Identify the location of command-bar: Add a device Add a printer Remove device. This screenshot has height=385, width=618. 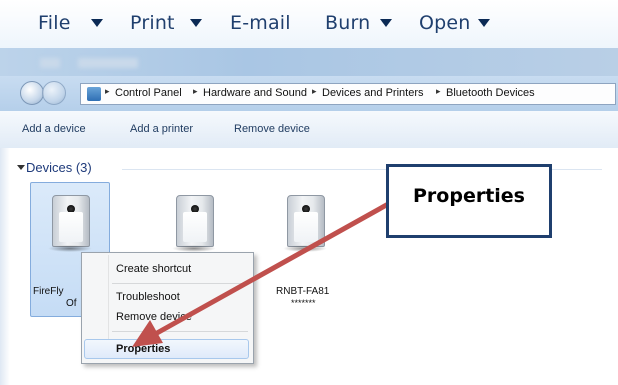
(309, 130).